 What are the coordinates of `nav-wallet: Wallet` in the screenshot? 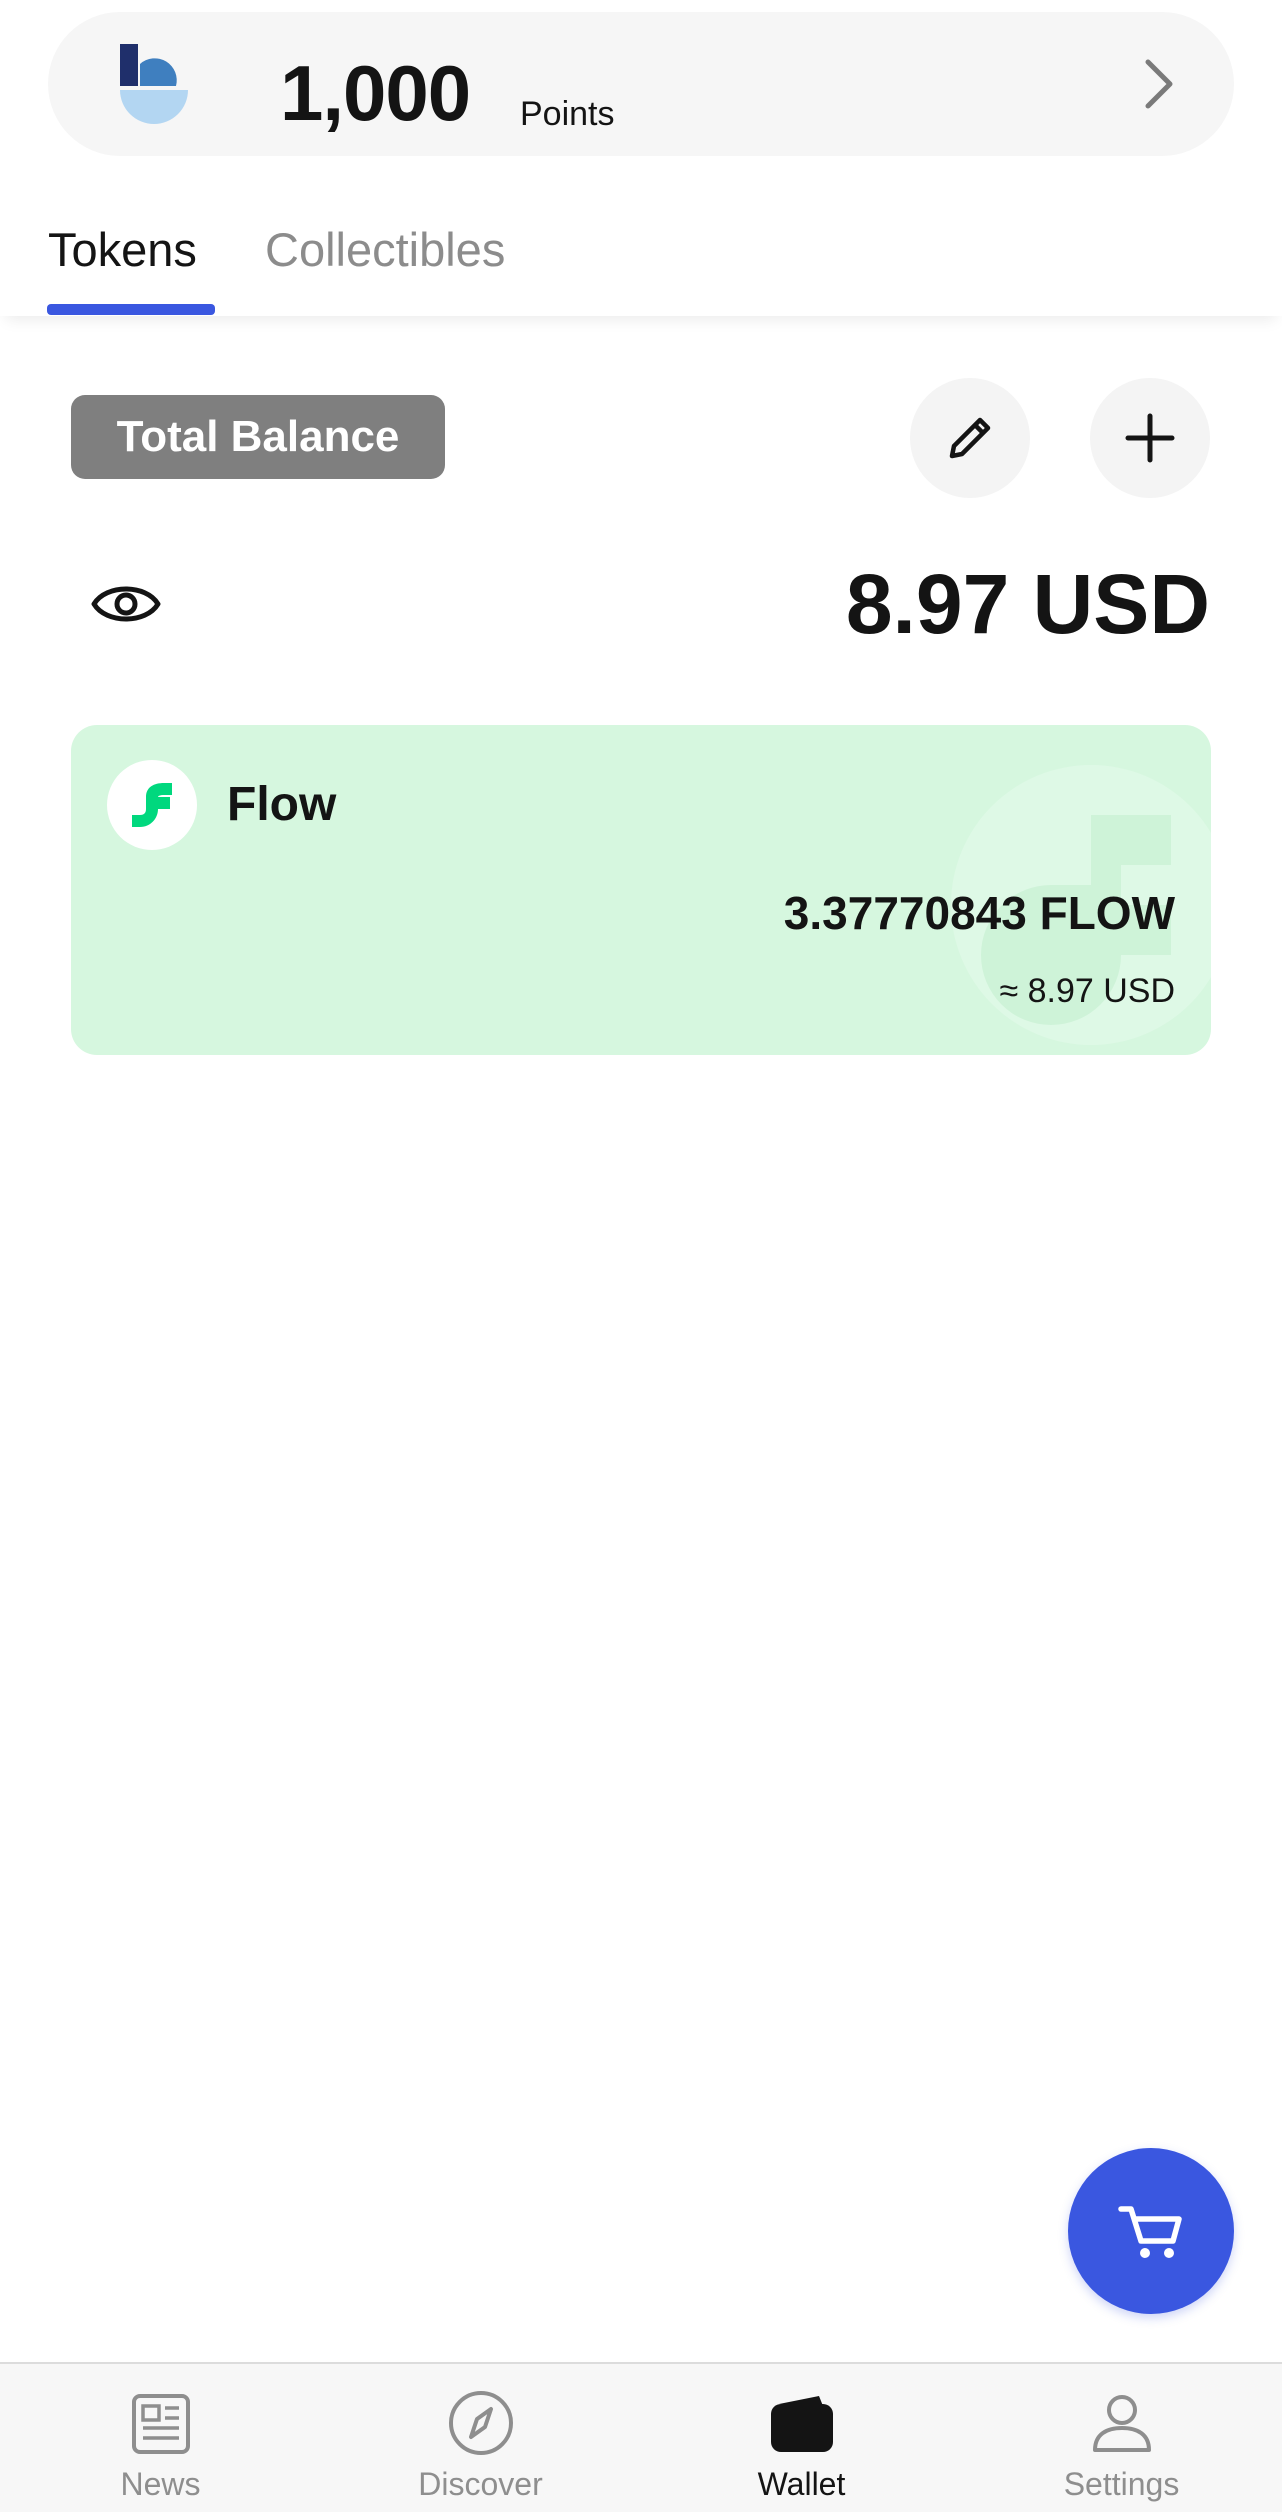 It's located at (801, 2438).